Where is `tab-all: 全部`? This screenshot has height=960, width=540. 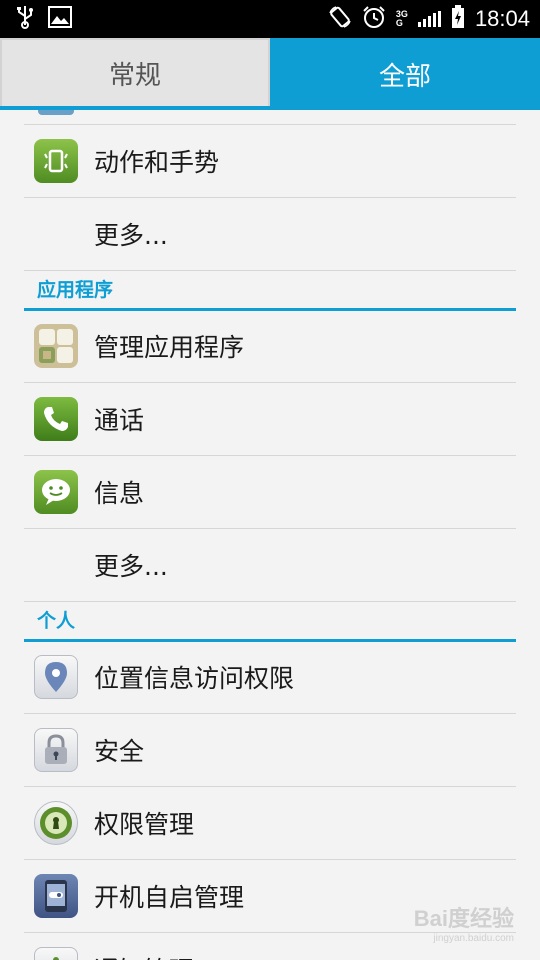 tab-all: 全部 is located at coordinates (405, 74).